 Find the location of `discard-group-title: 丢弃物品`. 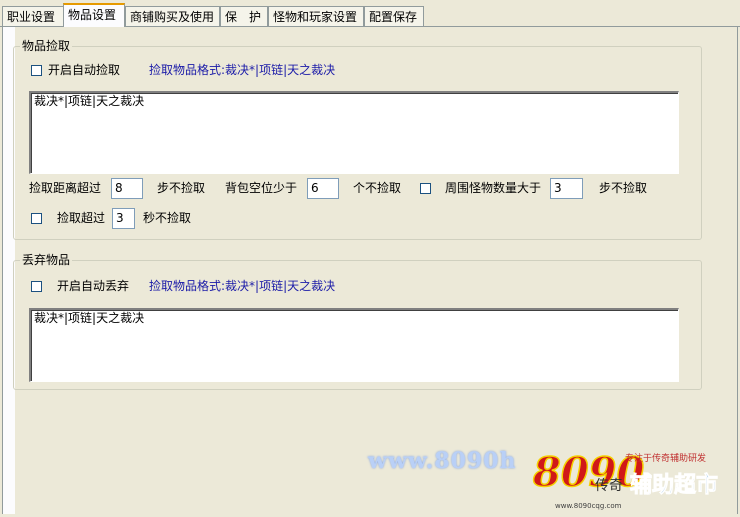

discard-group-title: 丢弃物品 is located at coordinates (46, 260).